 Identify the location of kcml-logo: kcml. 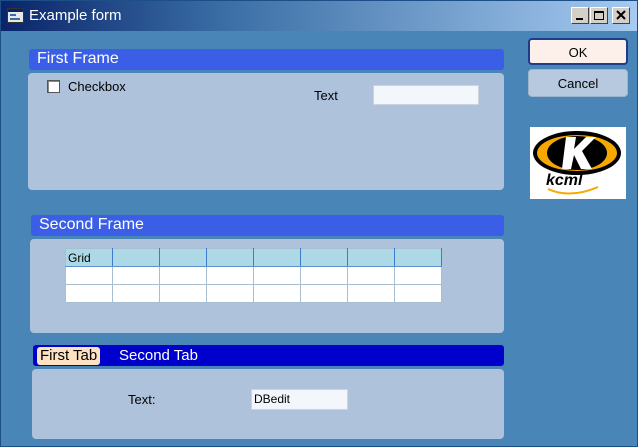
(578, 163).